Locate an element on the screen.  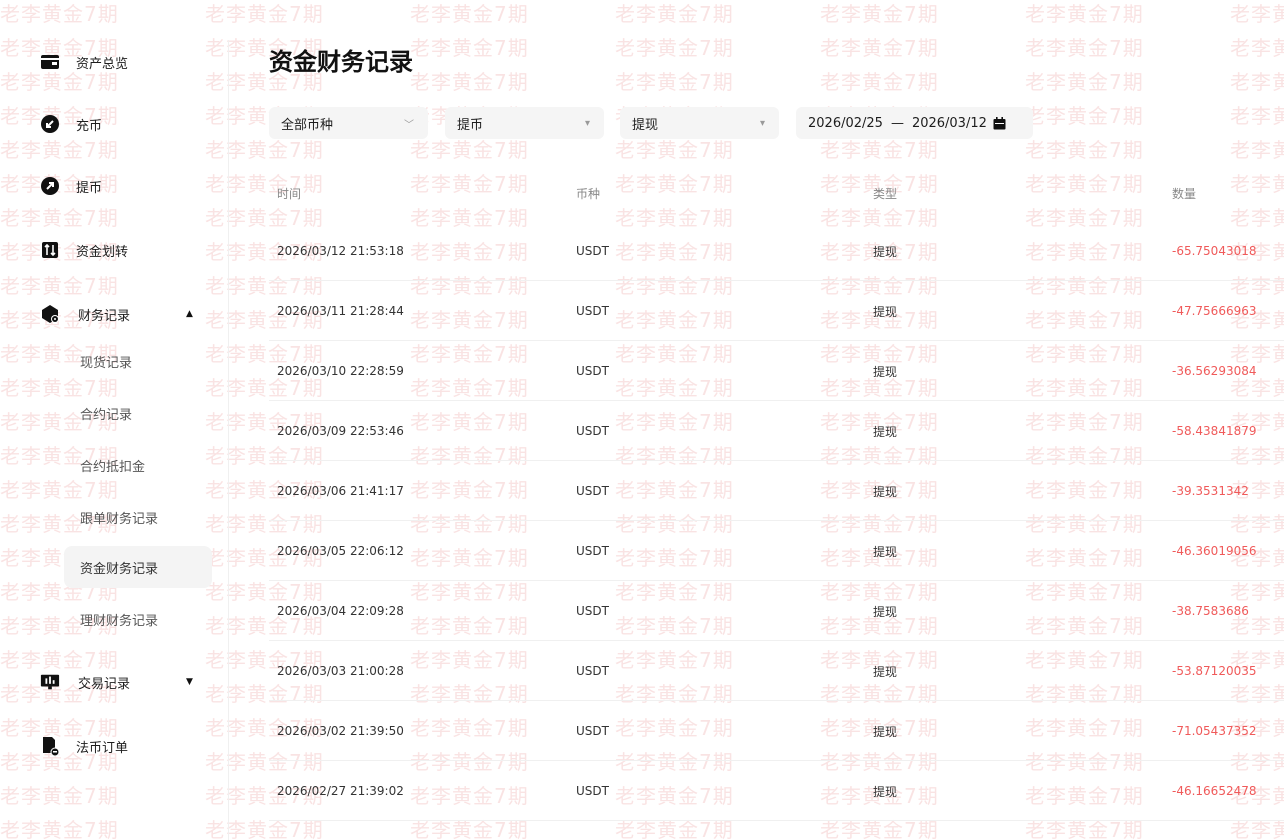
sidebar-item-label: 交易记录 is located at coordinates (104, 684).